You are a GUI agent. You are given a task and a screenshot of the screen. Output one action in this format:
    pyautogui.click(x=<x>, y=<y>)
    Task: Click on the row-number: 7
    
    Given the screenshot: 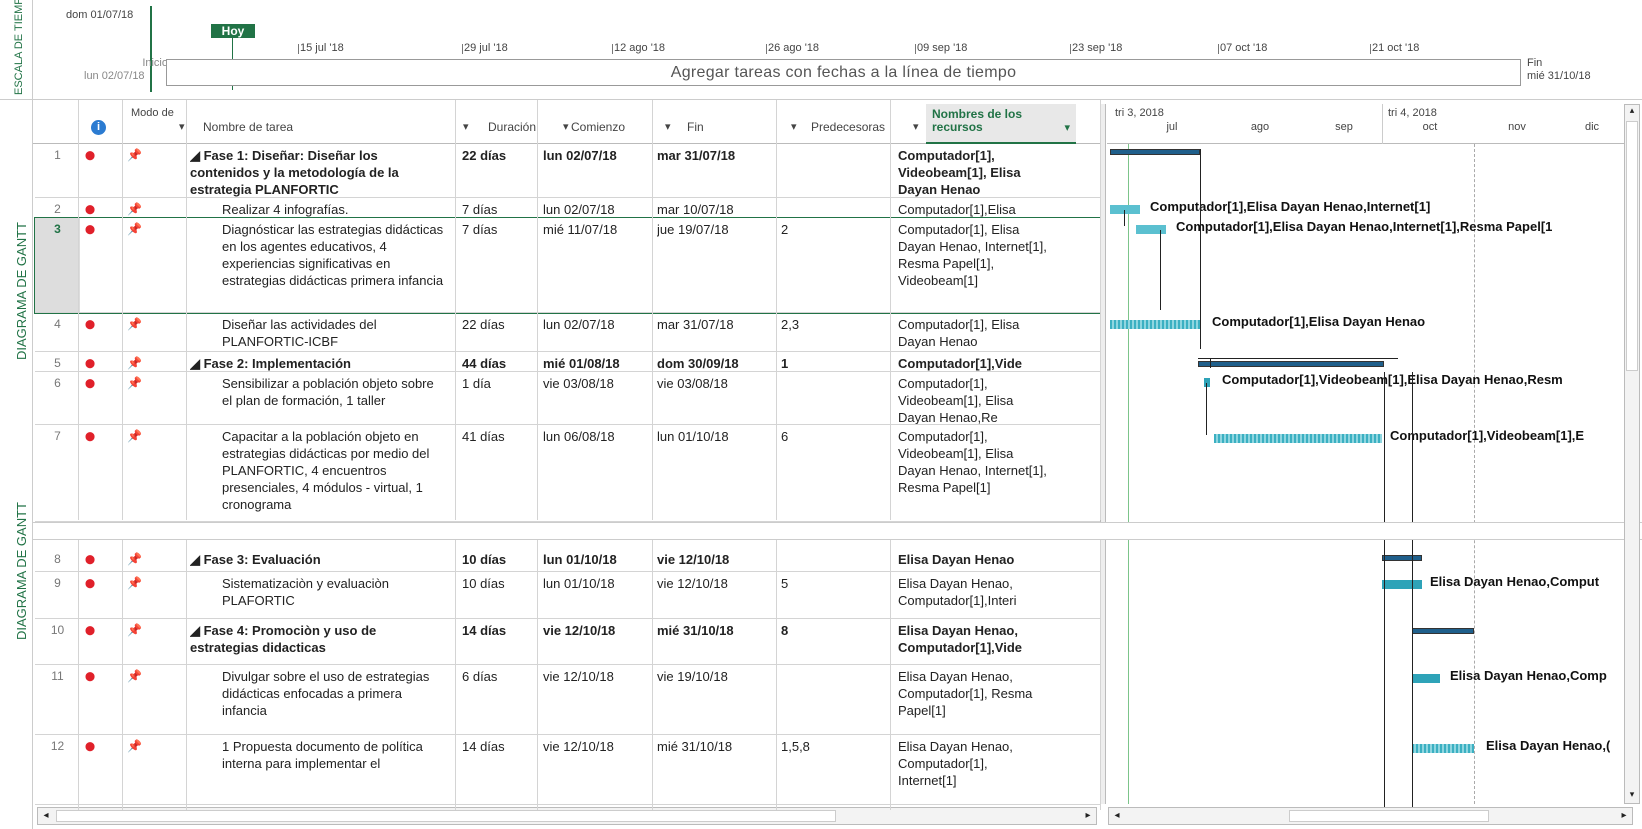 What is the action you would take?
    pyautogui.click(x=57, y=436)
    